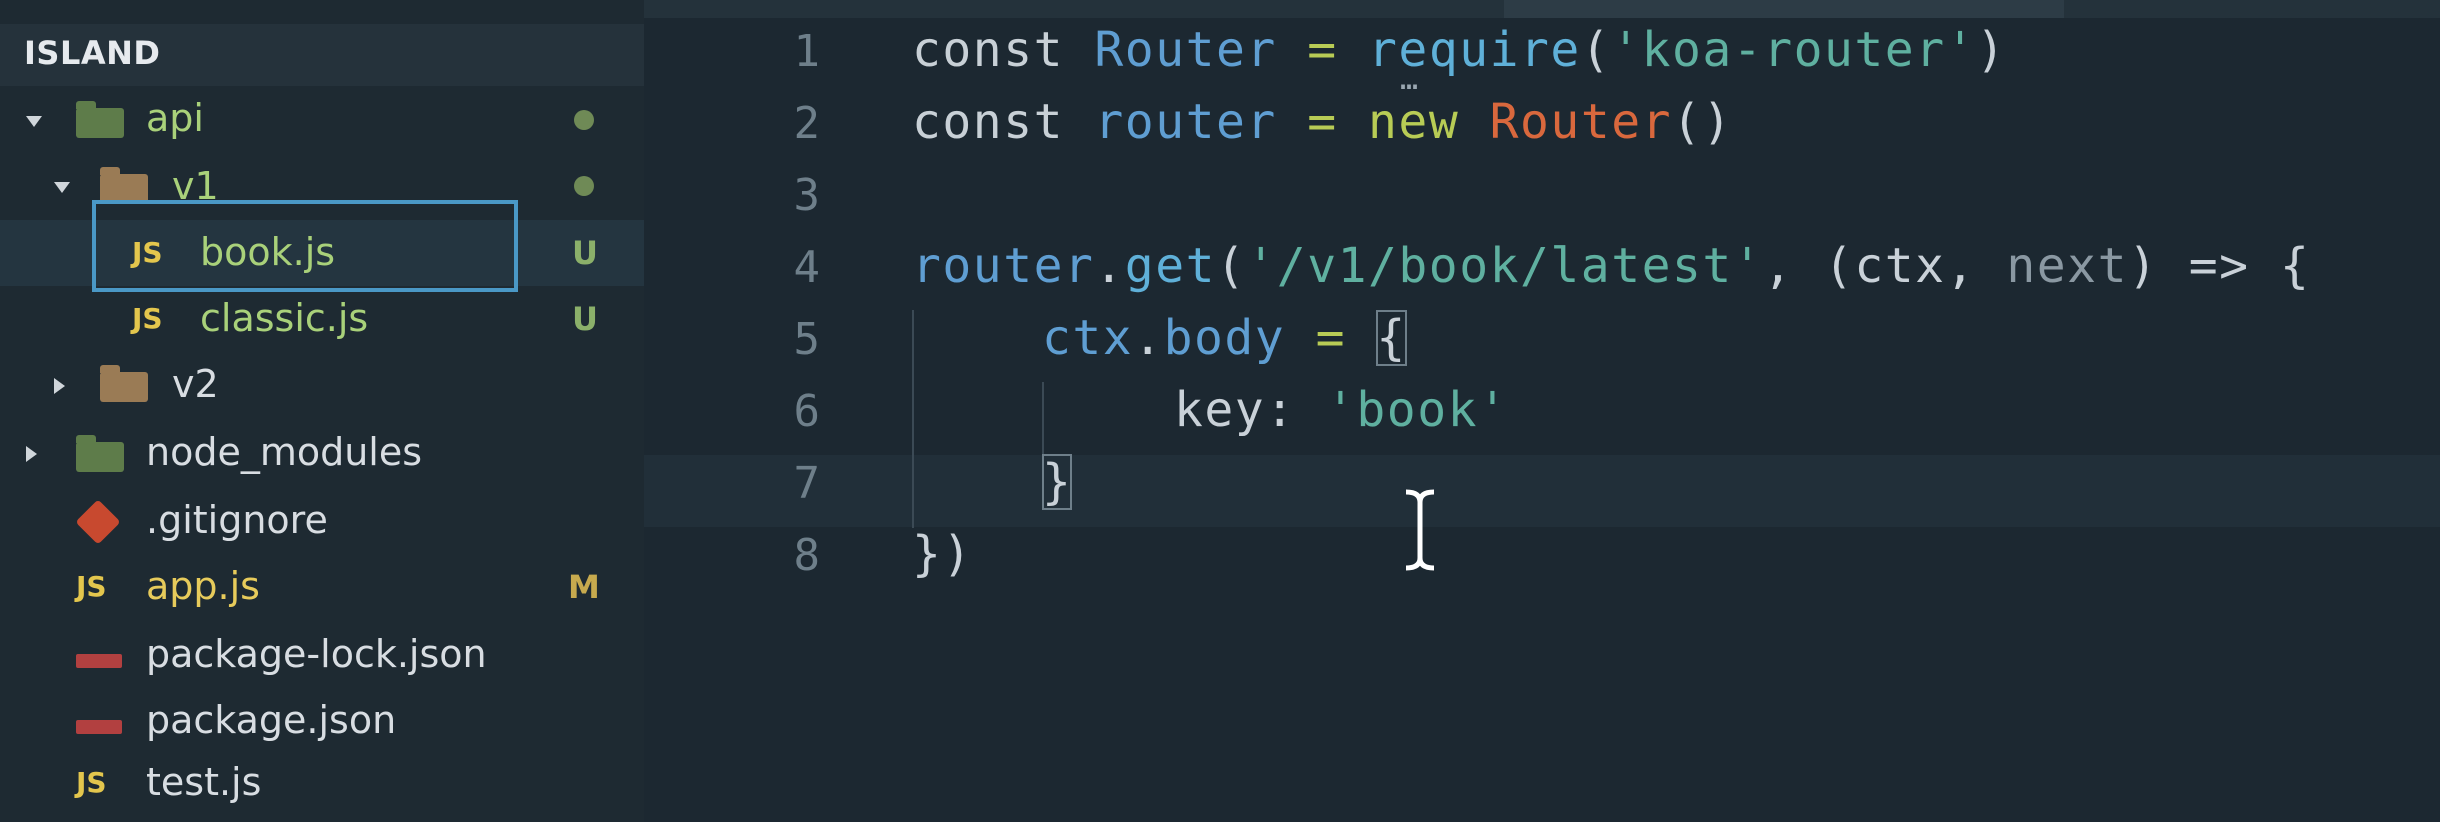  Describe the element at coordinates (271, 720) in the screenshot. I see `tree-item-label: package.json` at that location.